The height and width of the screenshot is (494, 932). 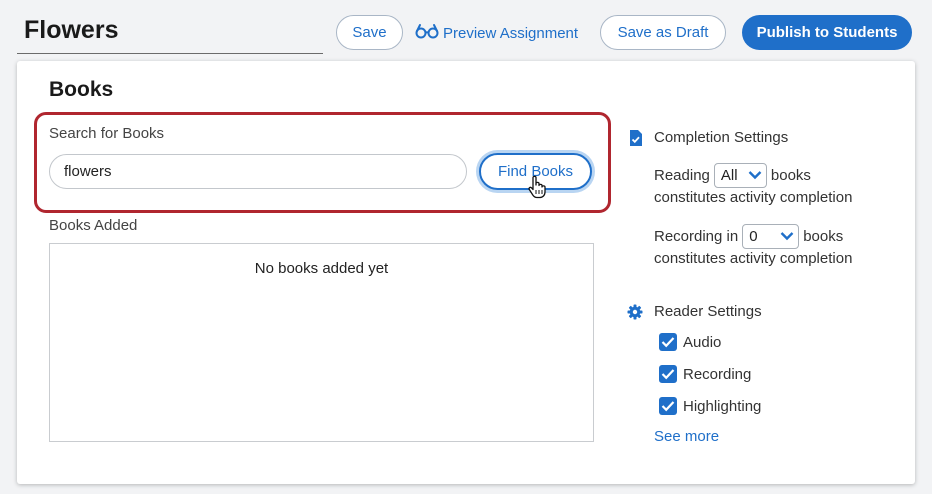 What do you see at coordinates (823, 236) in the screenshot?
I see `recording-suffix: books` at bounding box center [823, 236].